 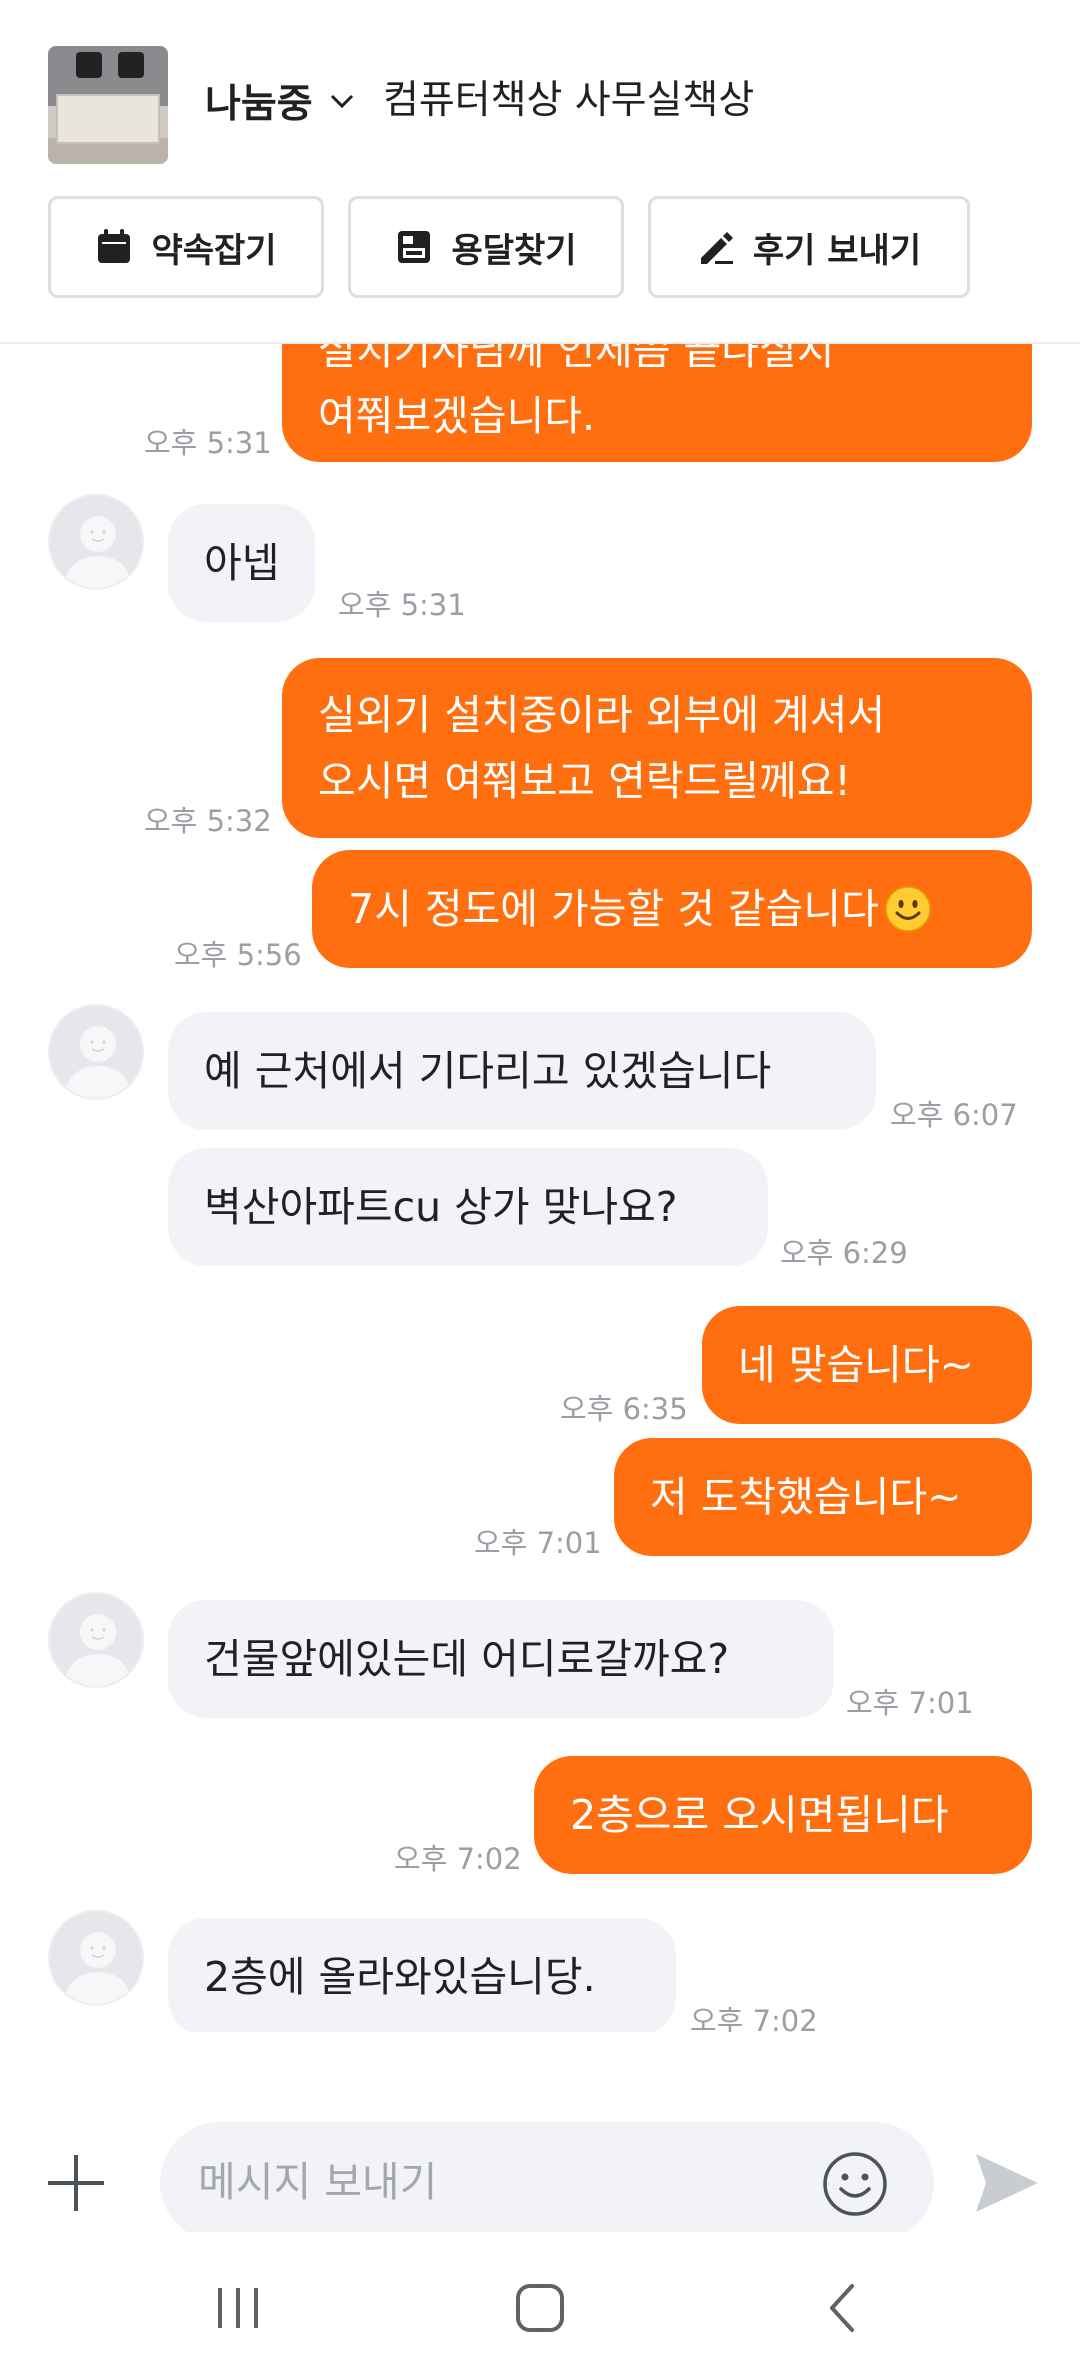 I want to click on message-time: 오후 6:07, so click(x=954, y=1115).